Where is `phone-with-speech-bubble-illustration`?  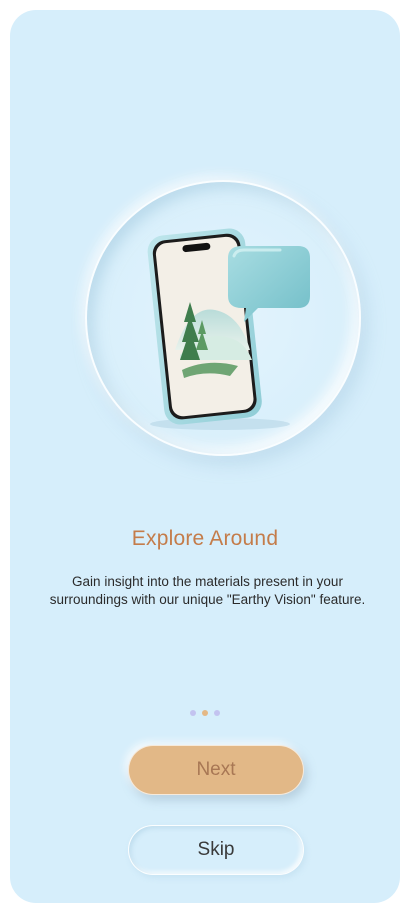 phone-with-speech-bubble-illustration is located at coordinates (228, 329).